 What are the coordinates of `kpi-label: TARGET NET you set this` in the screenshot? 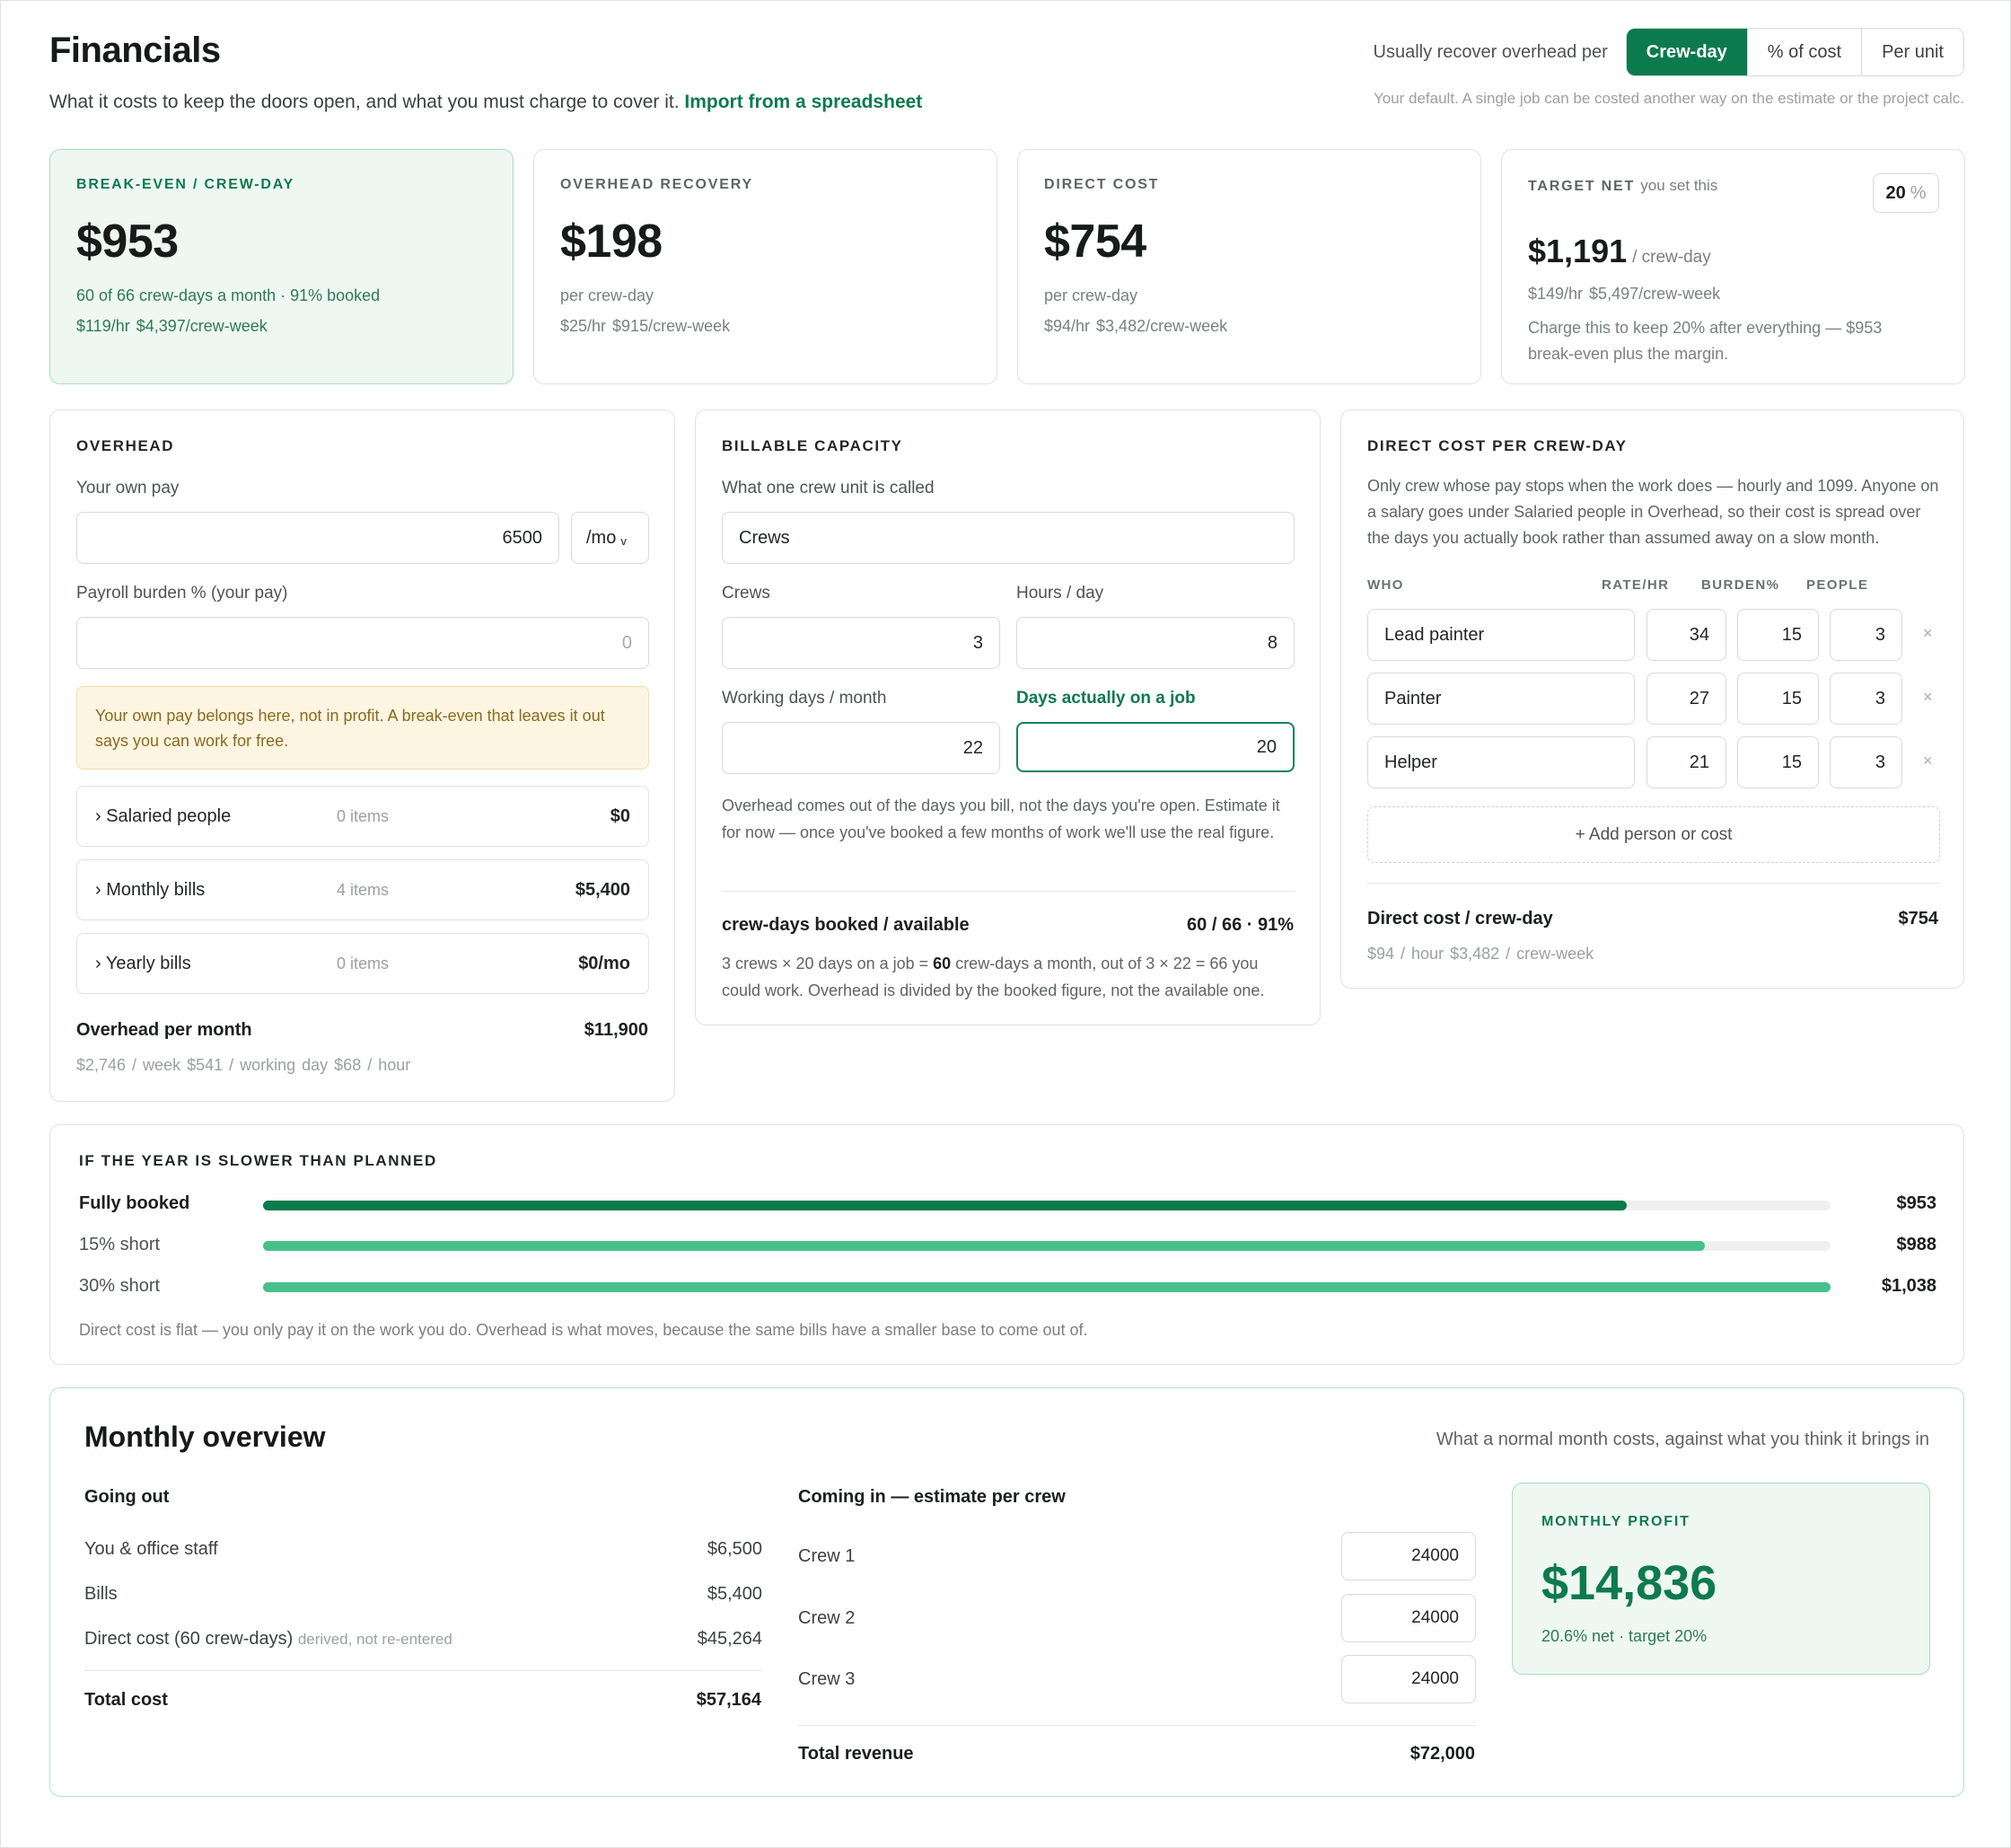 It's located at (1622, 186).